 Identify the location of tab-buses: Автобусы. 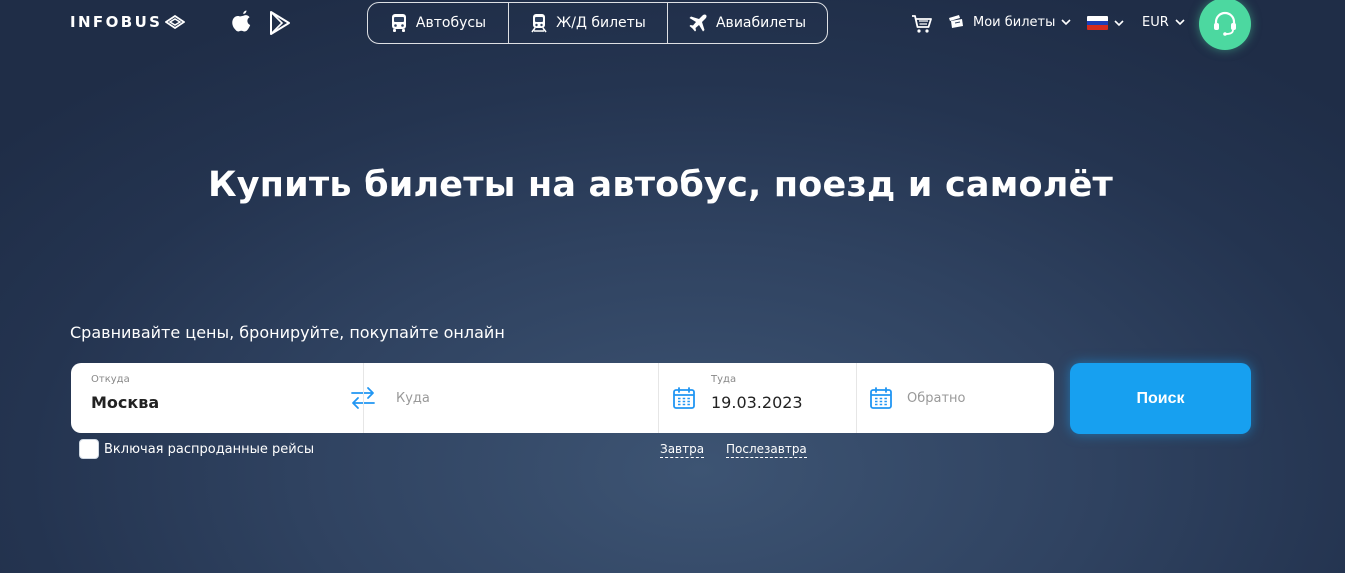
(438, 23).